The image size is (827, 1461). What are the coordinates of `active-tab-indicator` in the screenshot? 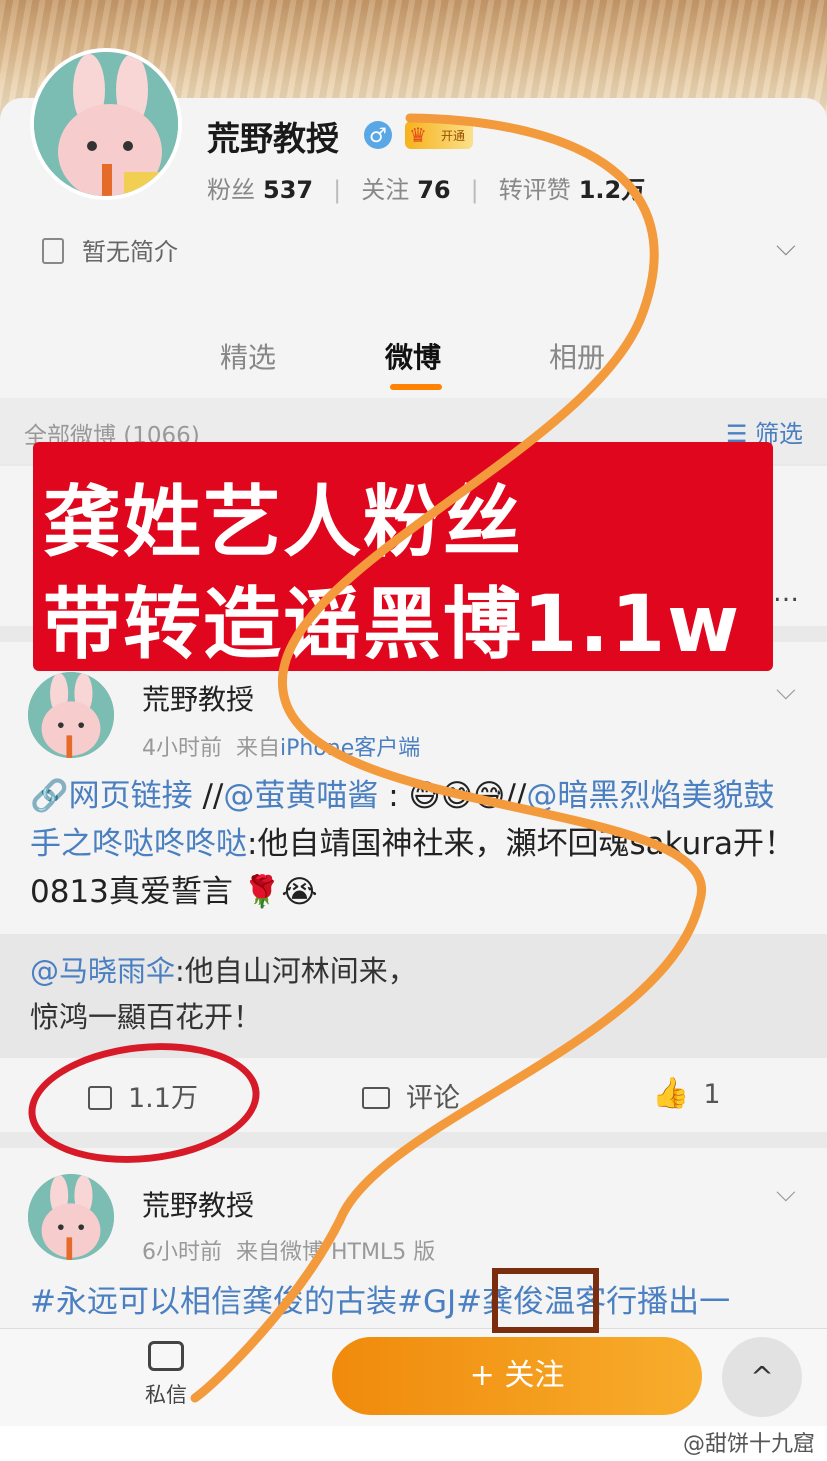 It's located at (416, 387).